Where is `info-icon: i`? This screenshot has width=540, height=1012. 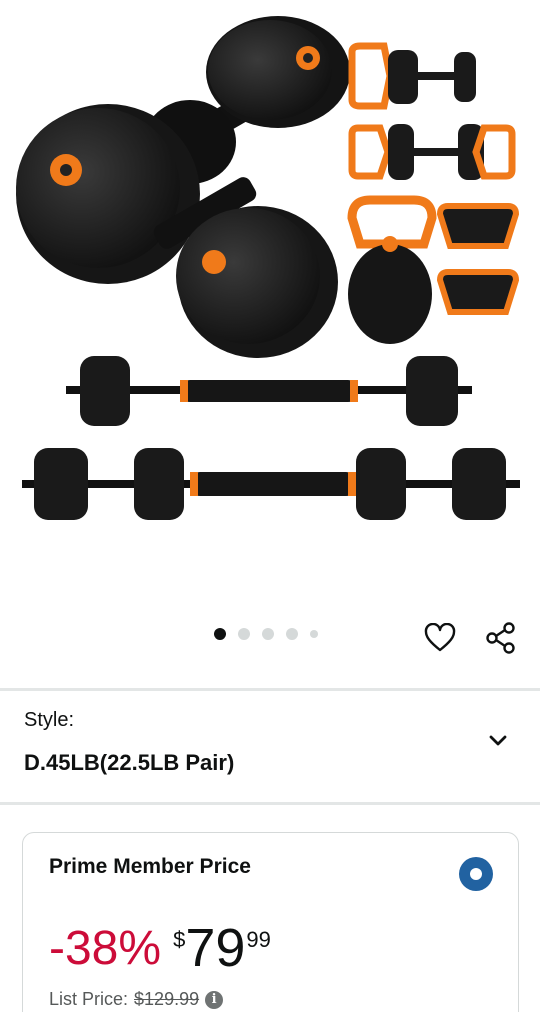
info-icon: i is located at coordinates (214, 999).